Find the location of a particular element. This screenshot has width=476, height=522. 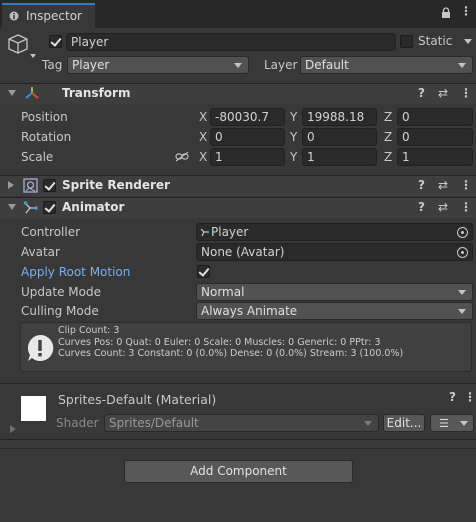

culling-mode-value: Always Animate is located at coordinates (249, 311).